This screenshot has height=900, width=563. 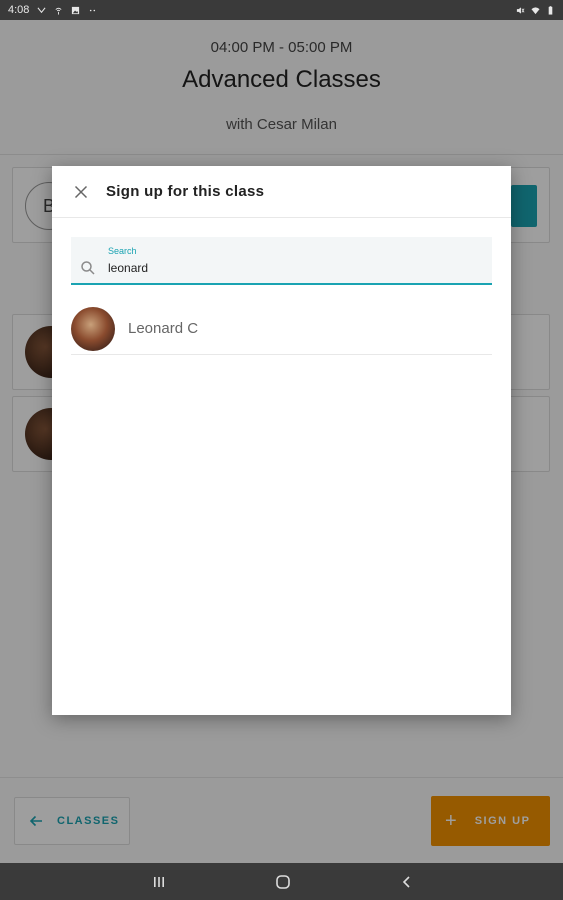 I want to click on search-field: Search, so click(x=281, y=261).